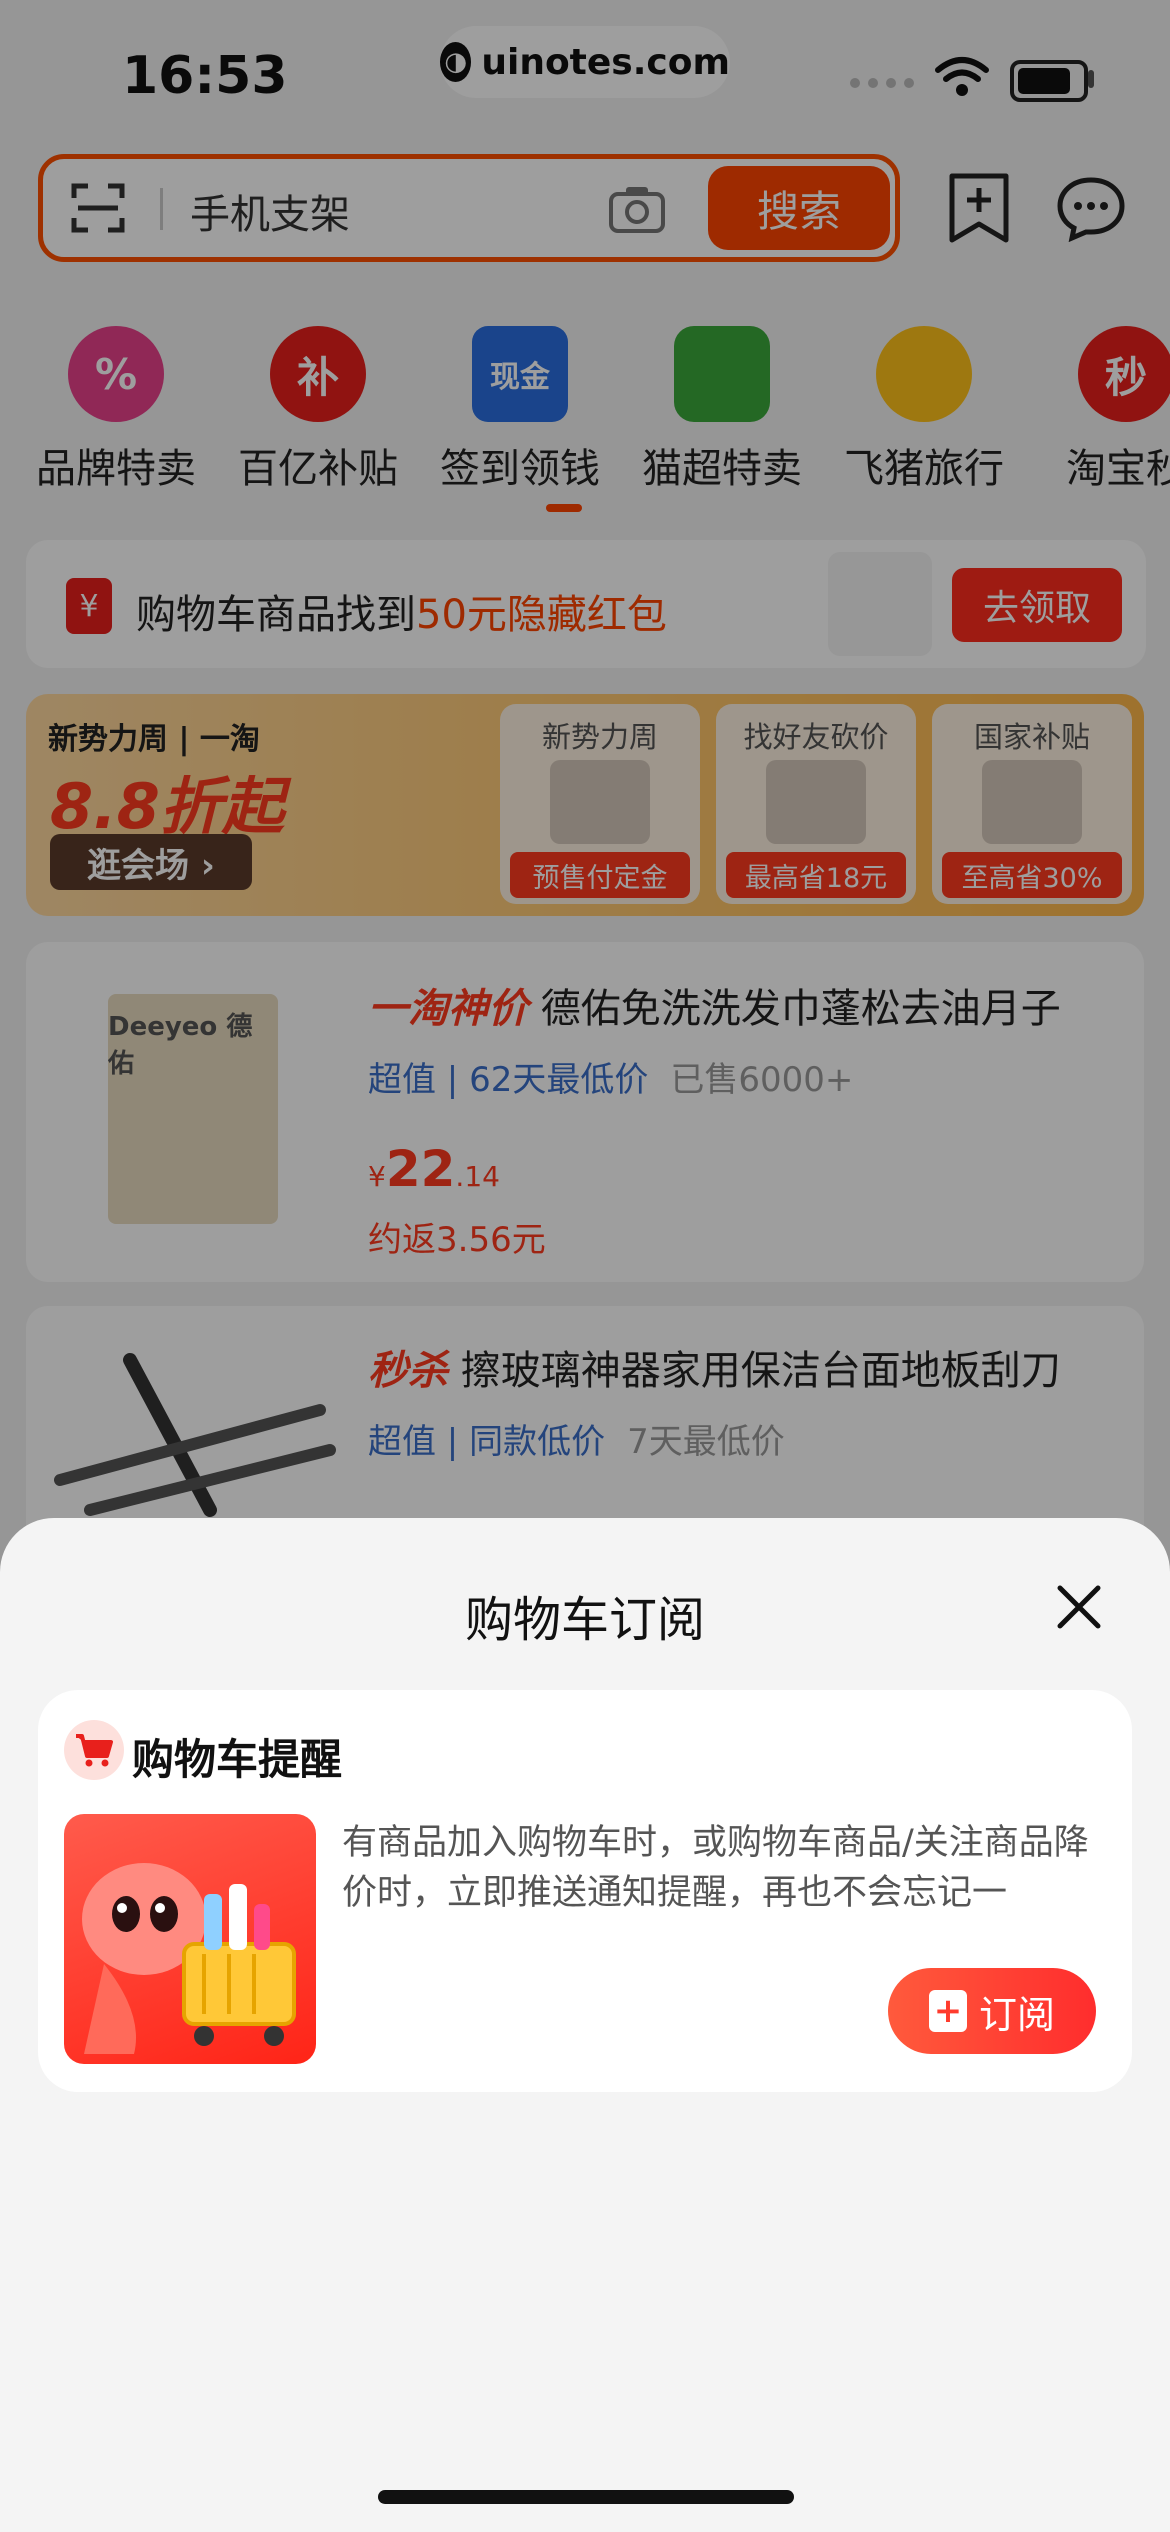 This screenshot has width=1170, height=2532. What do you see at coordinates (947, 2011) in the screenshot?
I see `bookmark-plus-icon: +` at bounding box center [947, 2011].